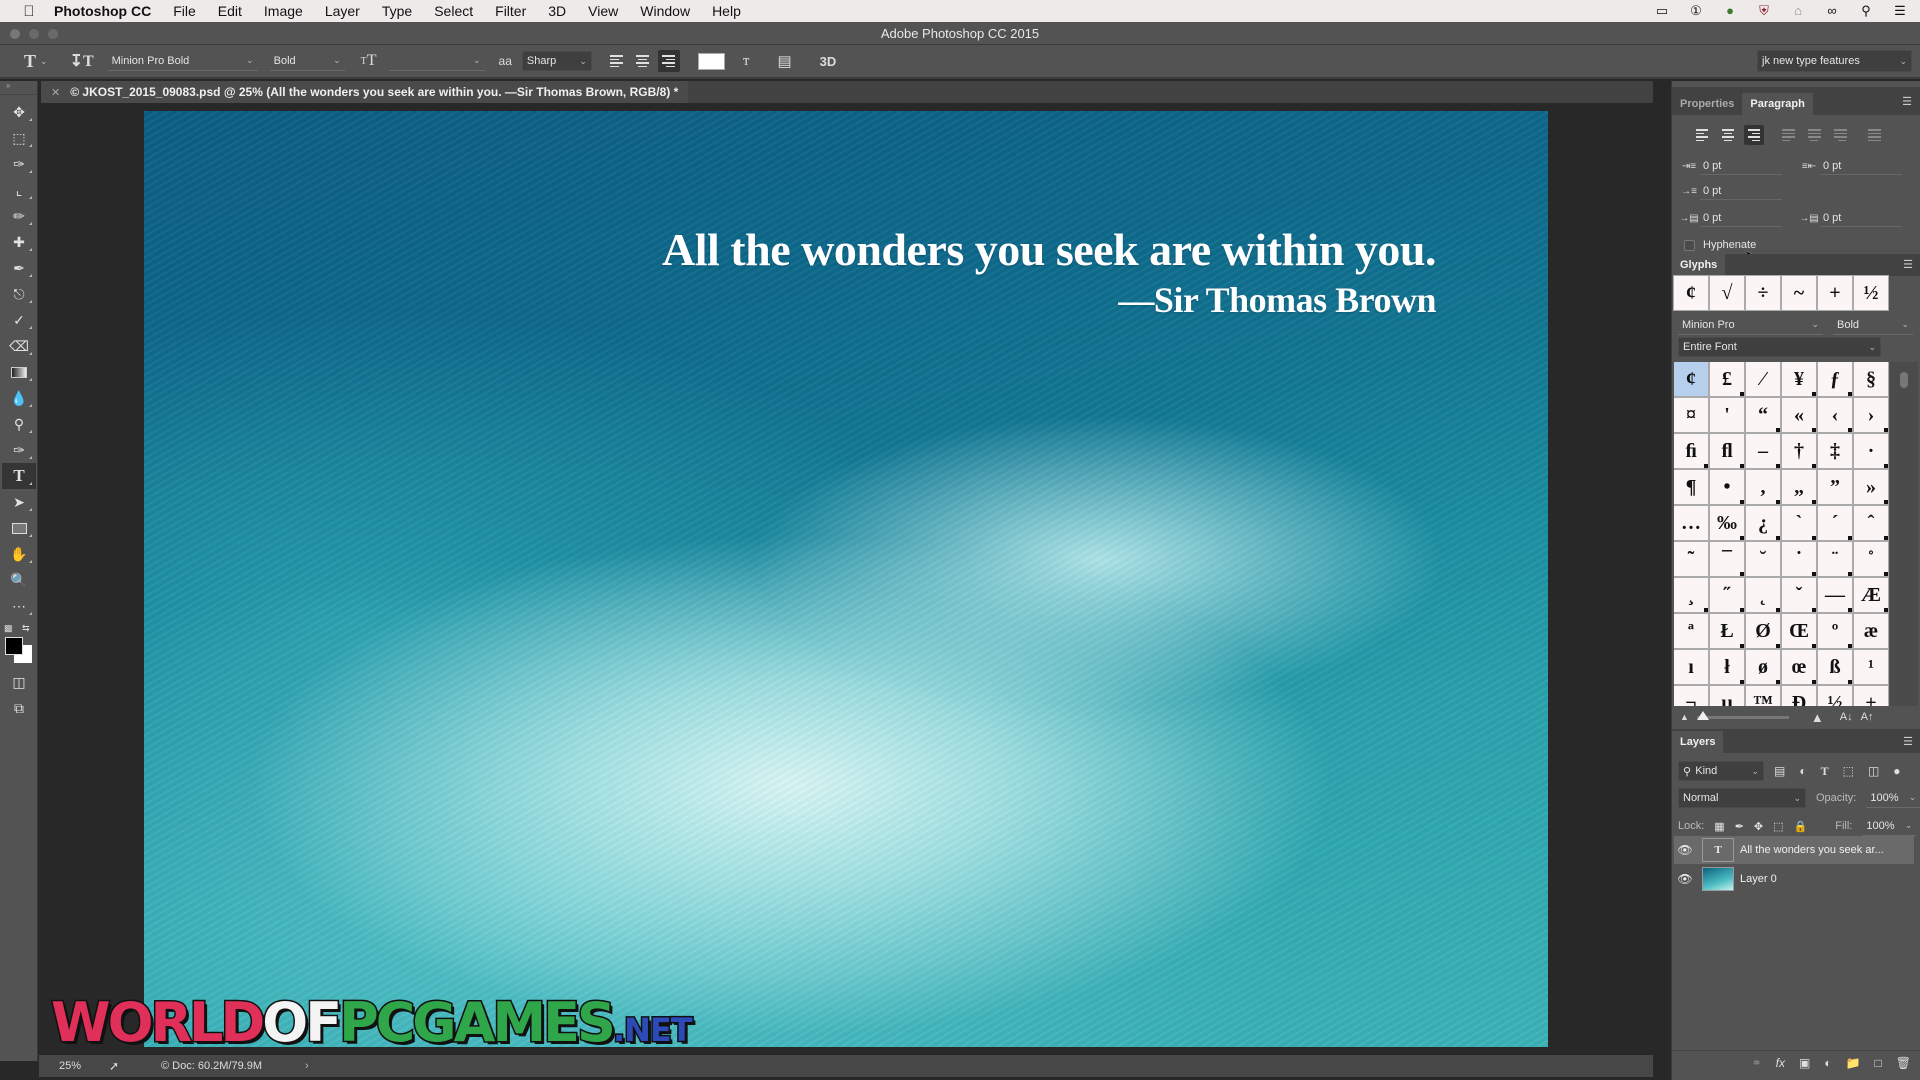 The image size is (1920, 1080). Describe the element at coordinates (617, 61) in the screenshot. I see `align-left-button` at that location.